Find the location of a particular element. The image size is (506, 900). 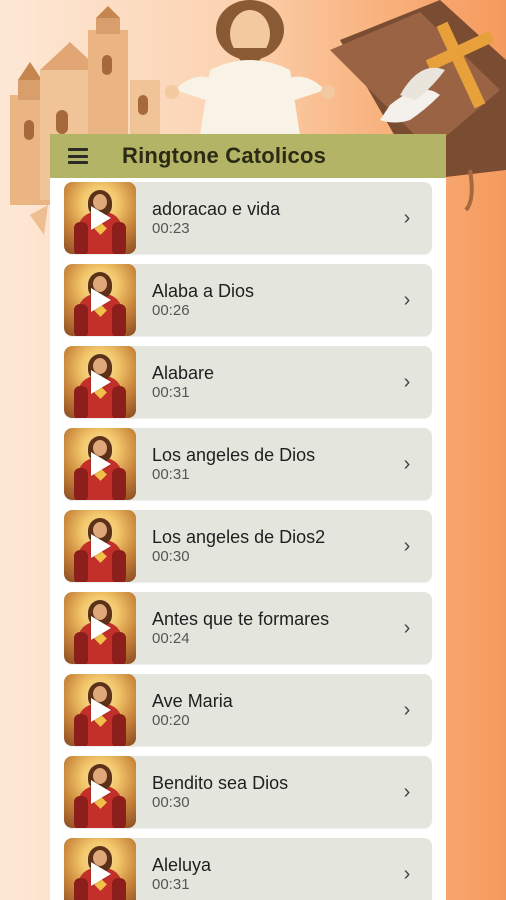

ringtone-duration: 00:23 is located at coordinates (171, 228).